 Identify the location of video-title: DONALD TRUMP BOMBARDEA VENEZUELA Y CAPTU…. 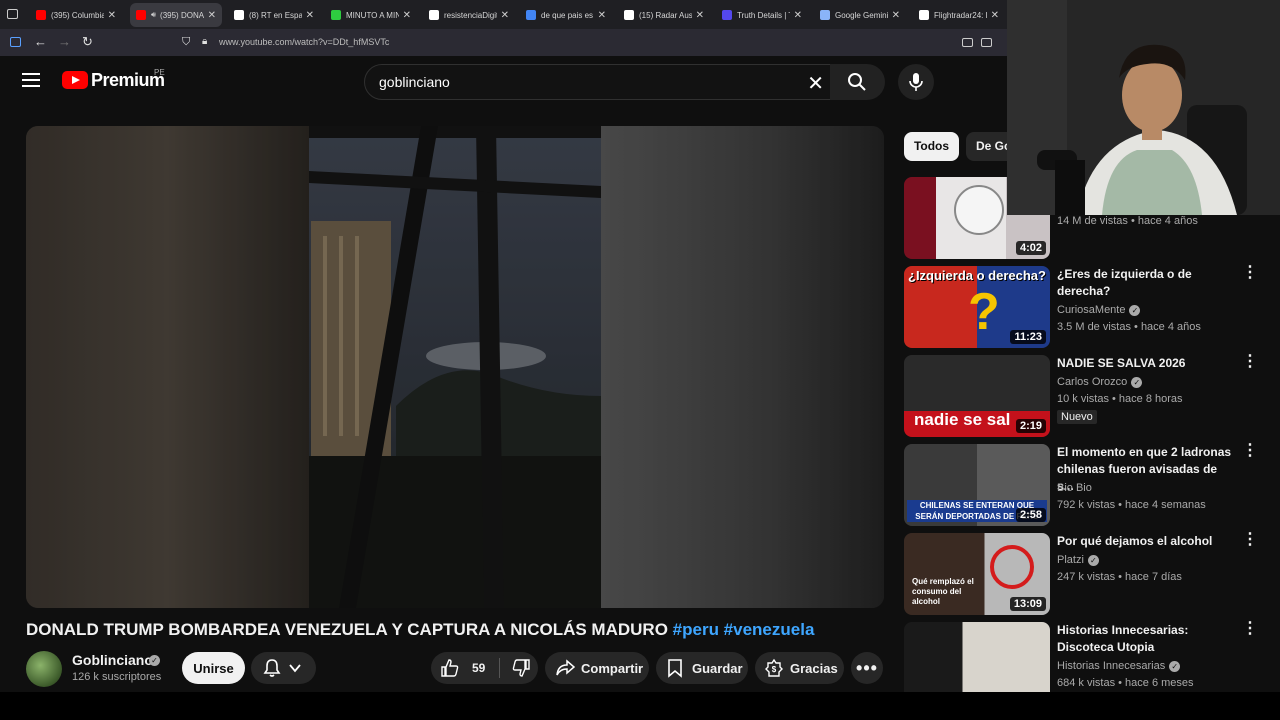
(420, 630).